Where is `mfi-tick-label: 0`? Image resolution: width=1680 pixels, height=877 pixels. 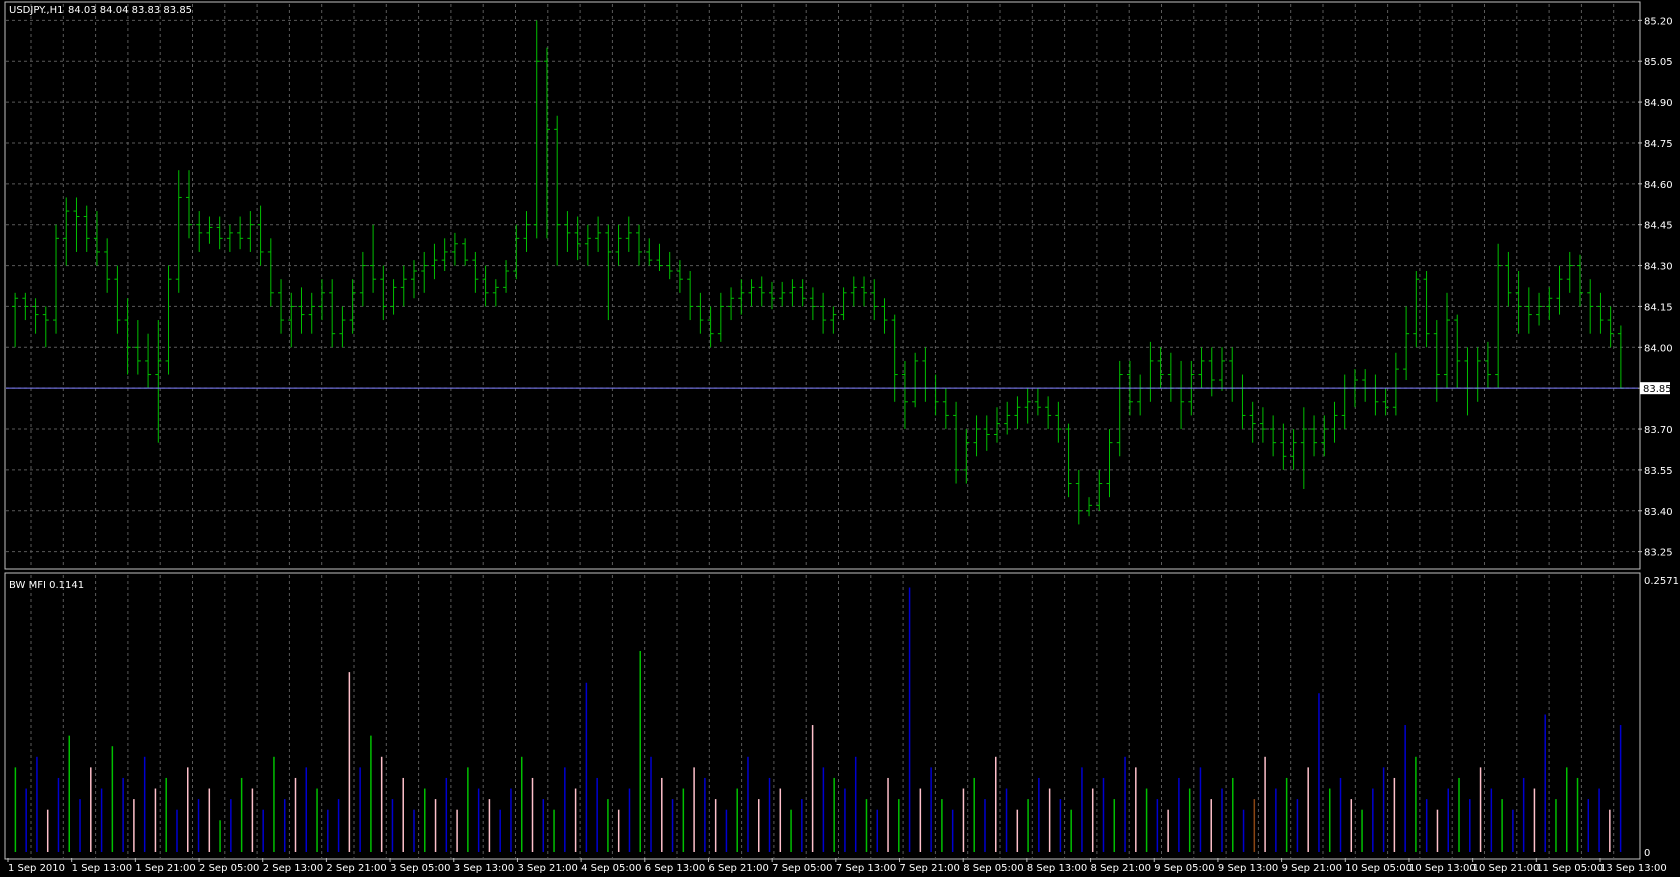
mfi-tick-label: 0 is located at coordinates (1647, 853).